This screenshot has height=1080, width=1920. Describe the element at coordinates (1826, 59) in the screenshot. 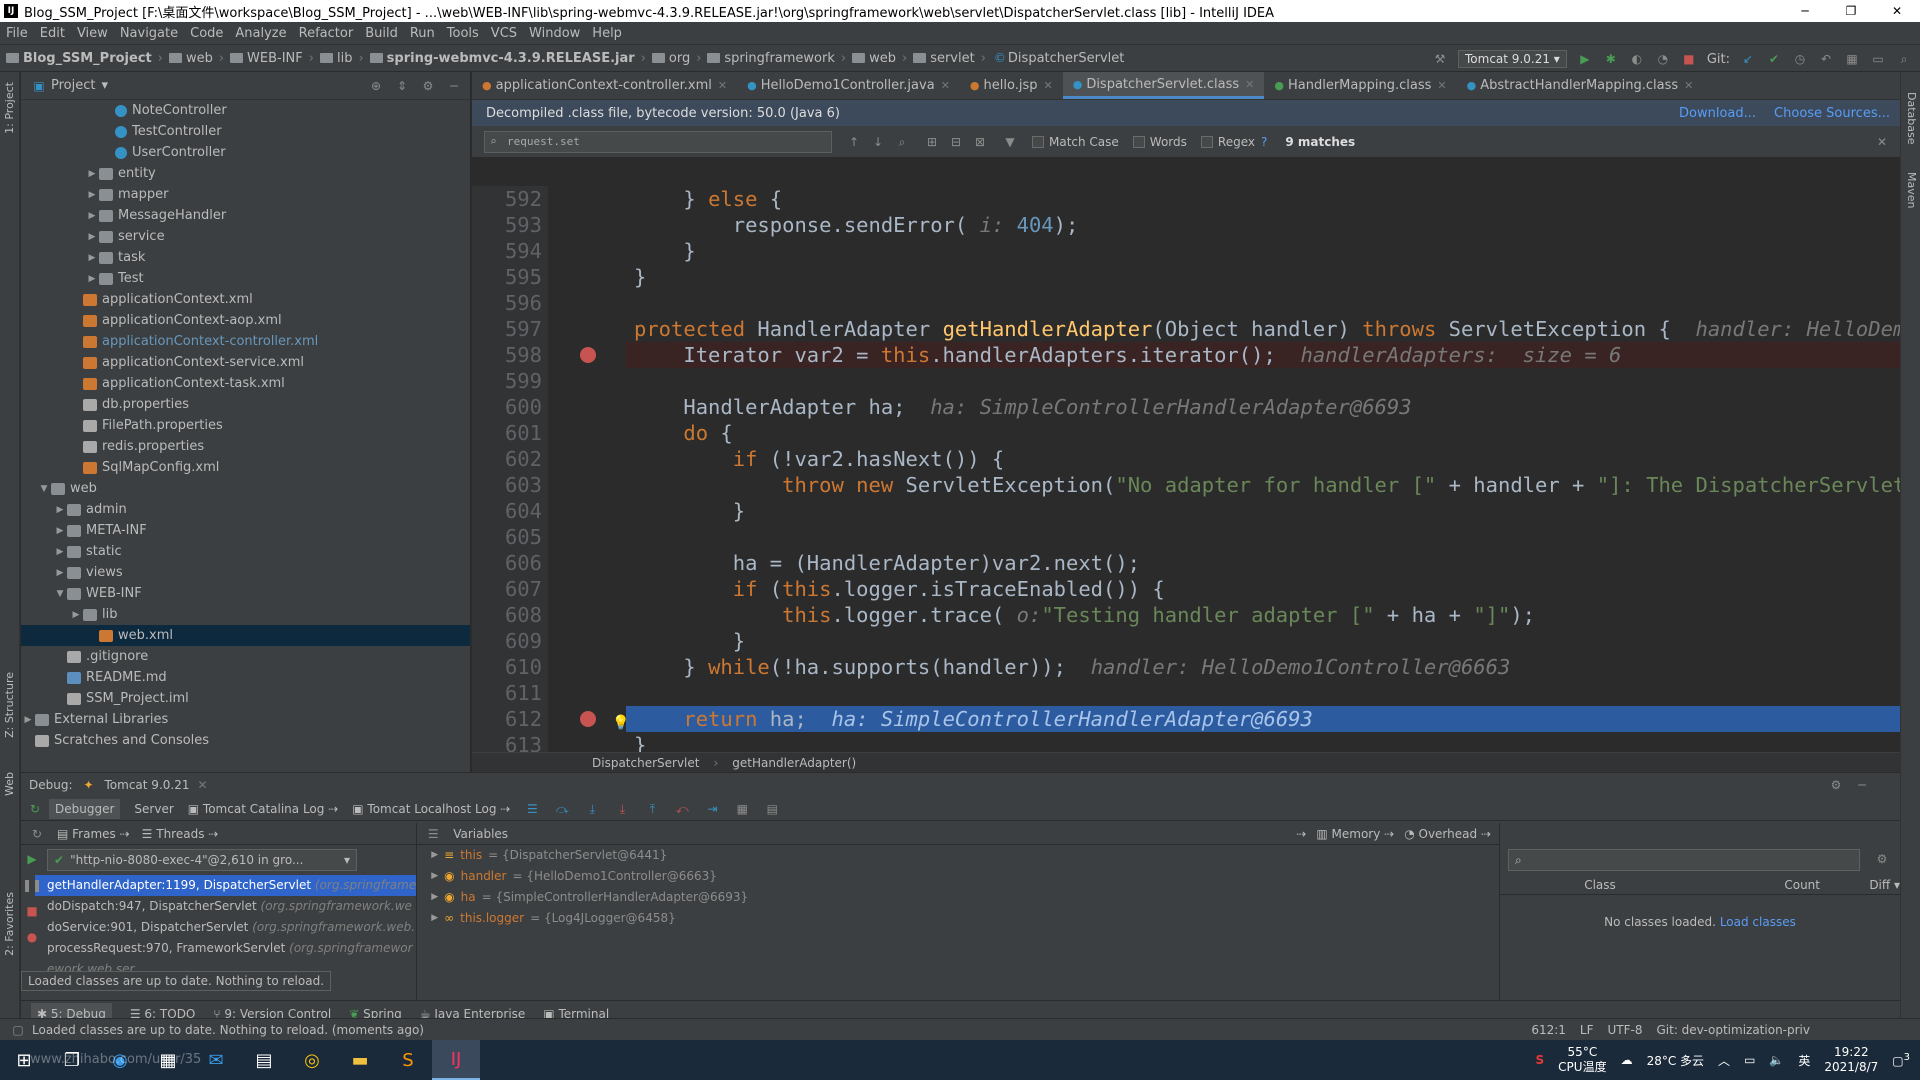

I see `git-rollback-icon: ↶` at that location.